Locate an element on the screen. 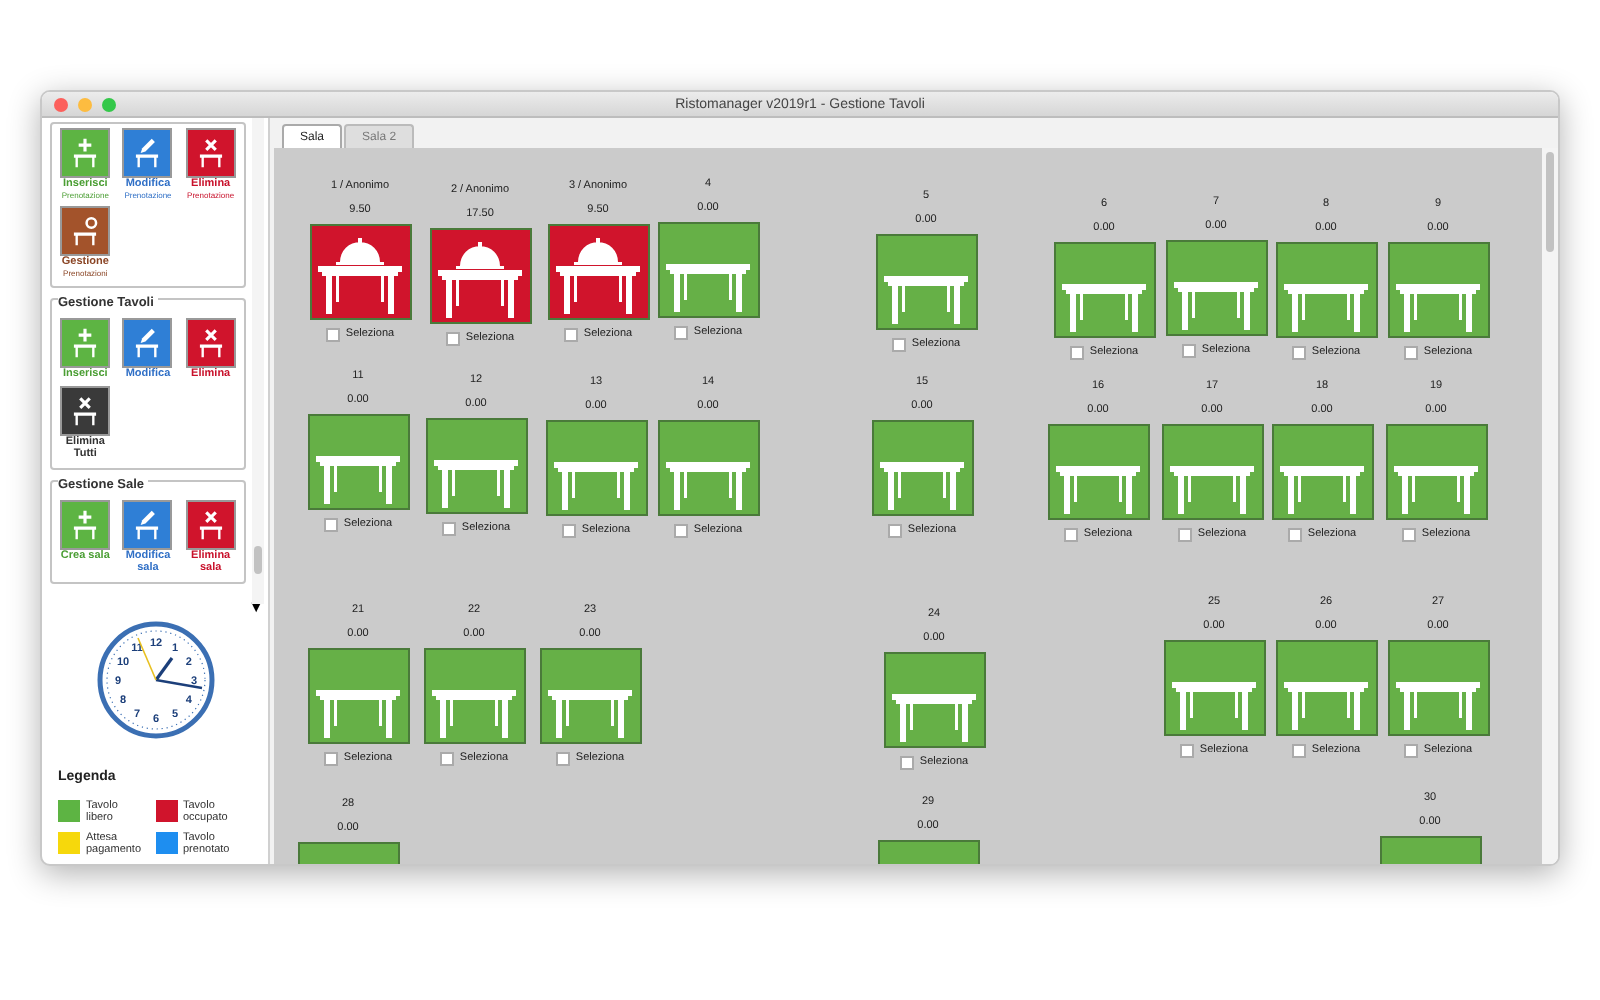  zoom-button is located at coordinates (109, 104).